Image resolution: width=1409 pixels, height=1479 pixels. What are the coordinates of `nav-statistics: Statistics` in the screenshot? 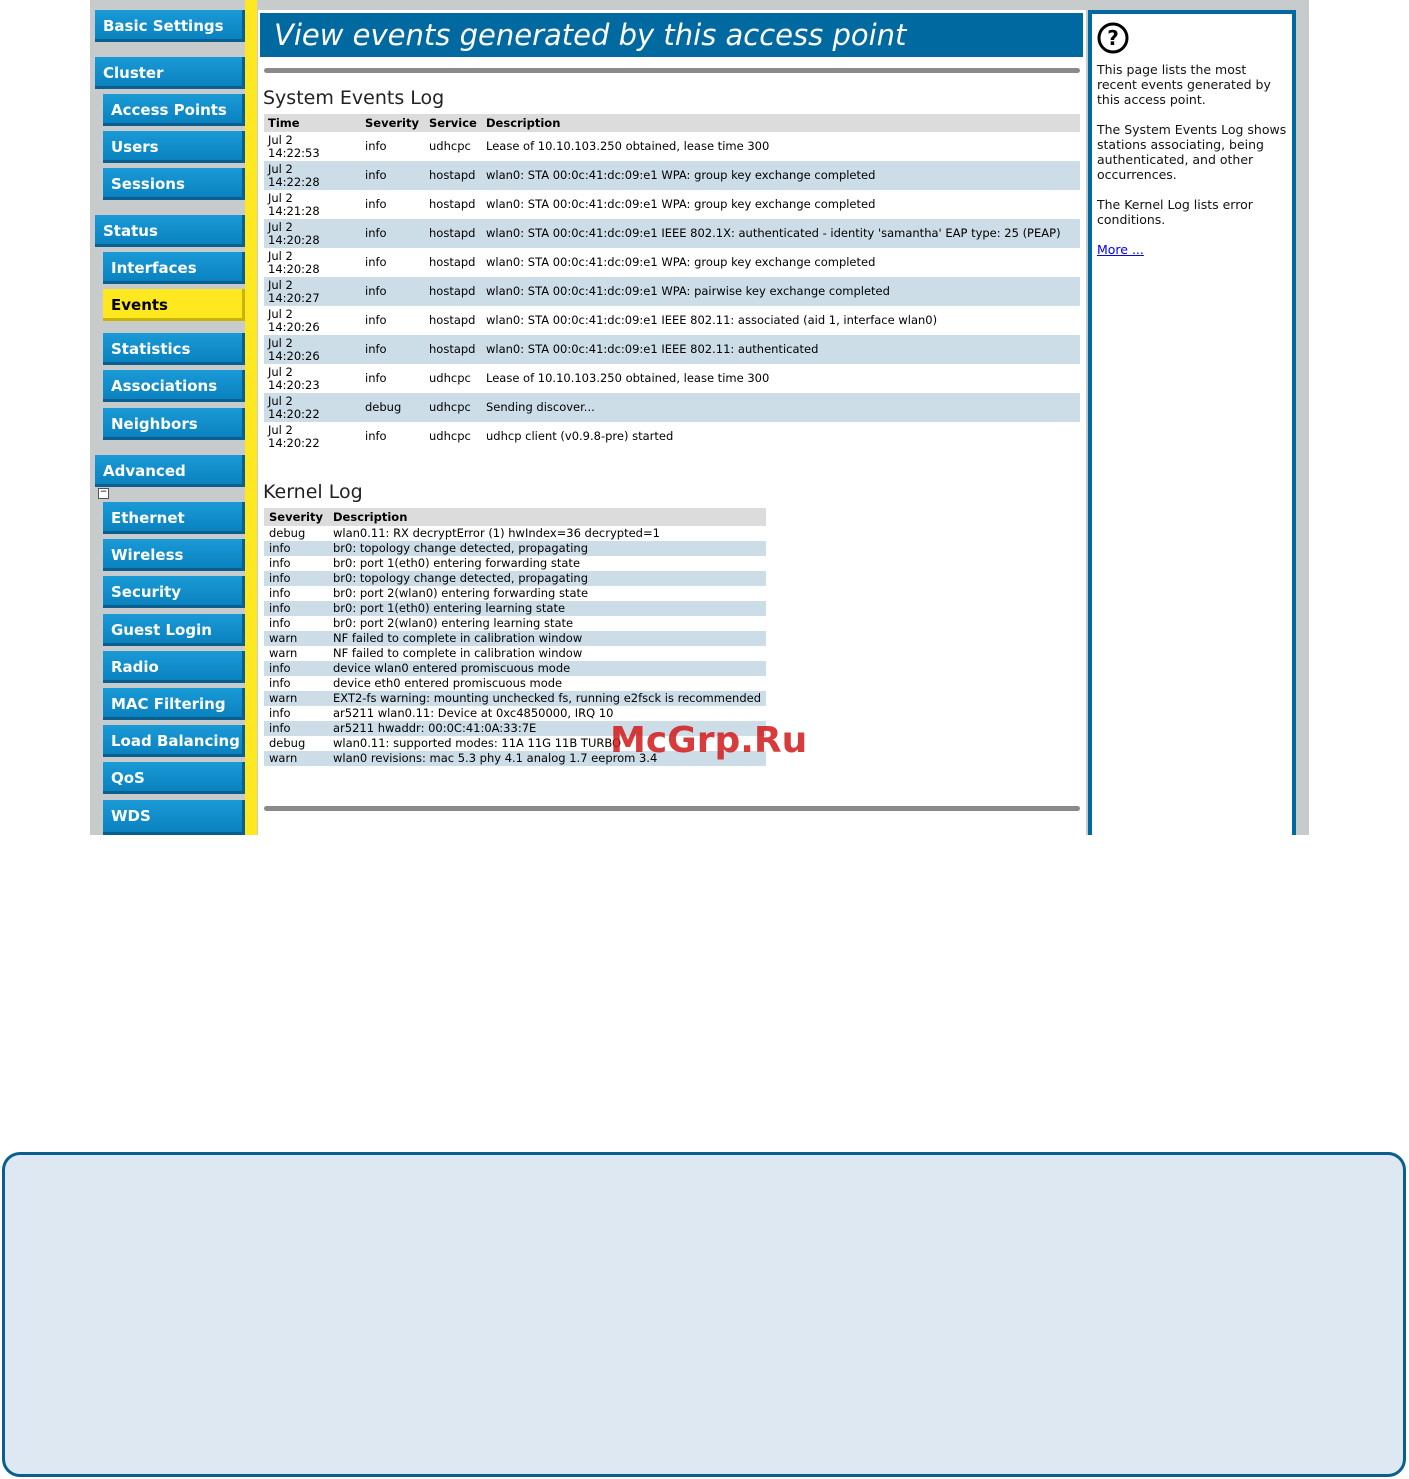 It's located at (174, 349).